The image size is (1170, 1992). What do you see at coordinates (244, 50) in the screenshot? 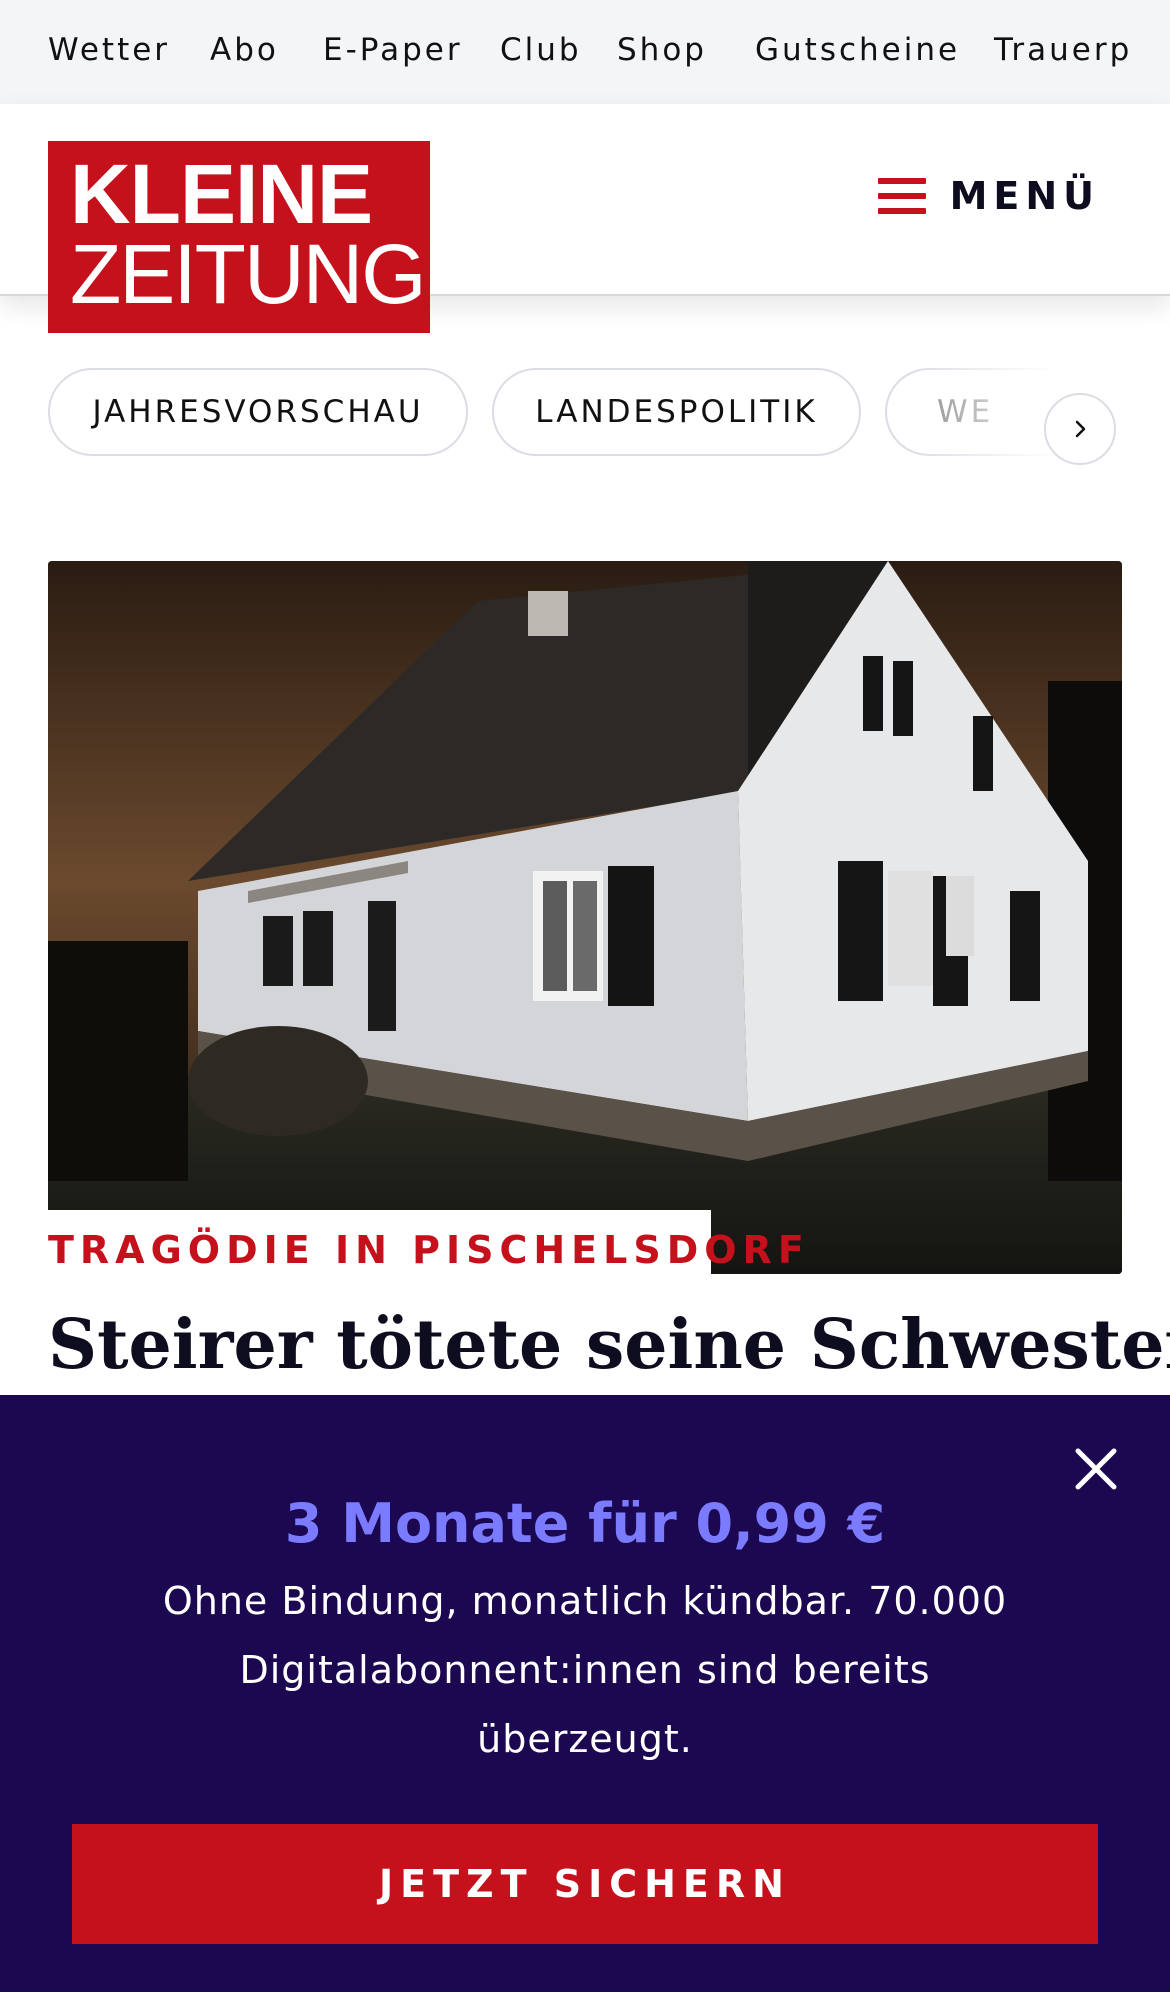
I see `nav-link-abo: Abo` at bounding box center [244, 50].